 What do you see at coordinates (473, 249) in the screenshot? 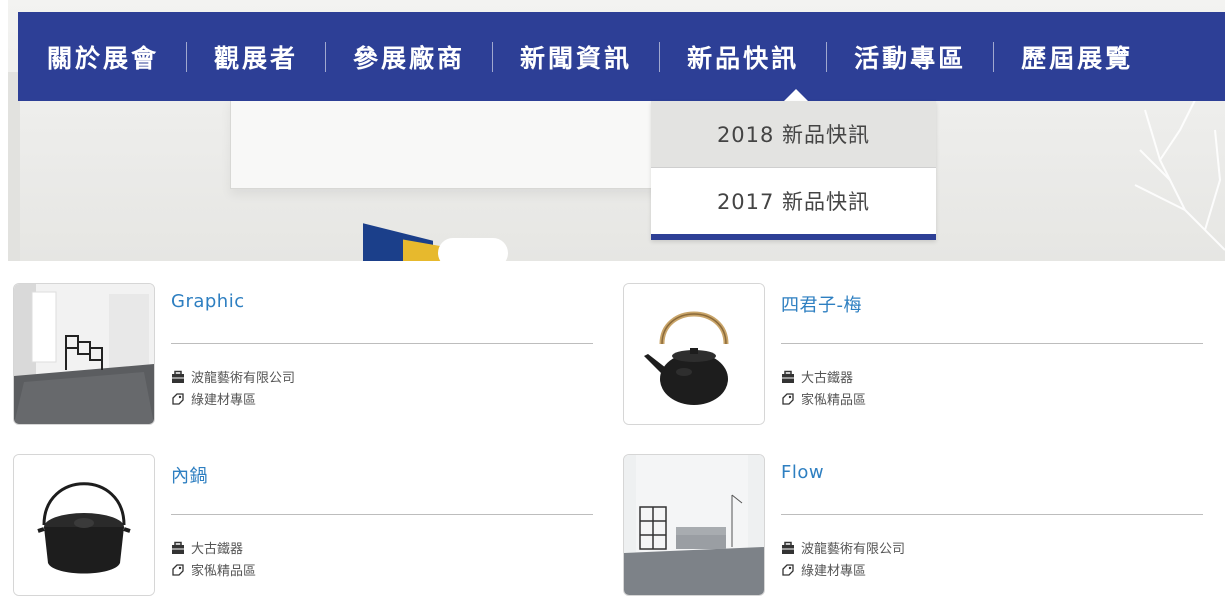
I see `hero-deco-white` at bounding box center [473, 249].